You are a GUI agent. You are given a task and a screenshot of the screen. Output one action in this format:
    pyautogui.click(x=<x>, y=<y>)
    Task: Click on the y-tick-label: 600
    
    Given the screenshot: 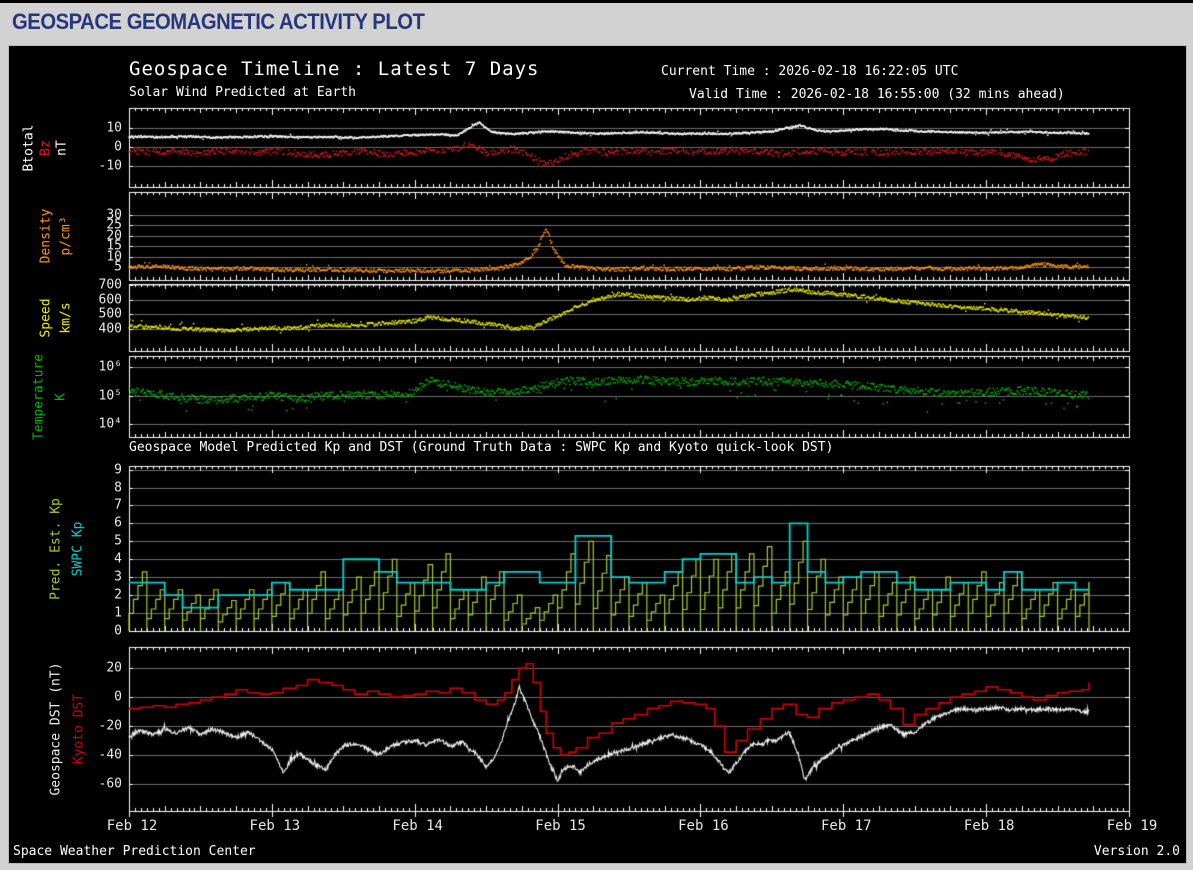 What is the action you would take?
    pyautogui.click(x=110, y=300)
    